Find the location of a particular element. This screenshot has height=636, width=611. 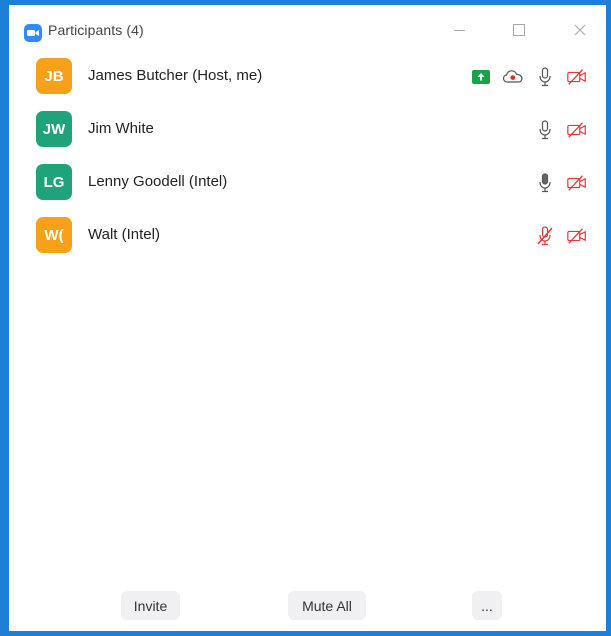

participant-row: JB James Butcher (Host, me) is located at coordinates (307, 78).